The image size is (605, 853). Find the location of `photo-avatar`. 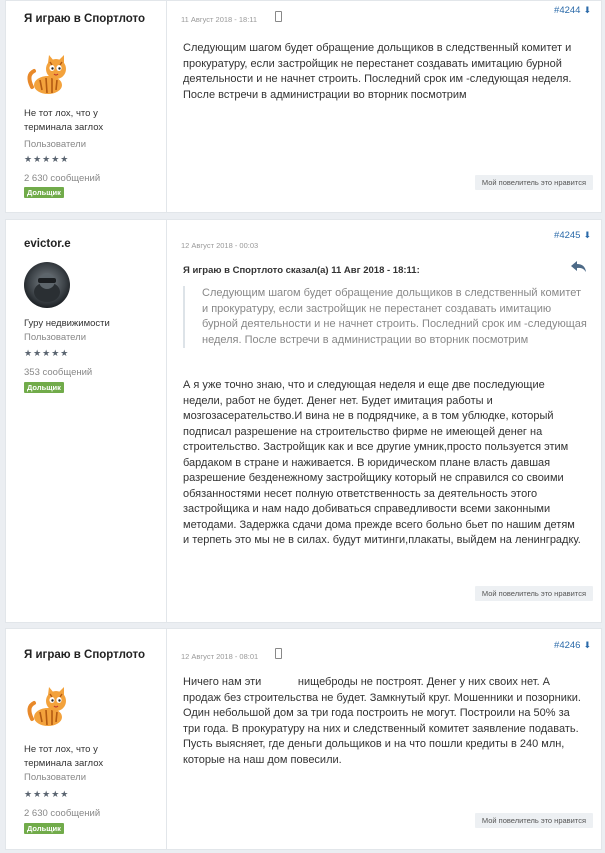

photo-avatar is located at coordinates (47, 285).